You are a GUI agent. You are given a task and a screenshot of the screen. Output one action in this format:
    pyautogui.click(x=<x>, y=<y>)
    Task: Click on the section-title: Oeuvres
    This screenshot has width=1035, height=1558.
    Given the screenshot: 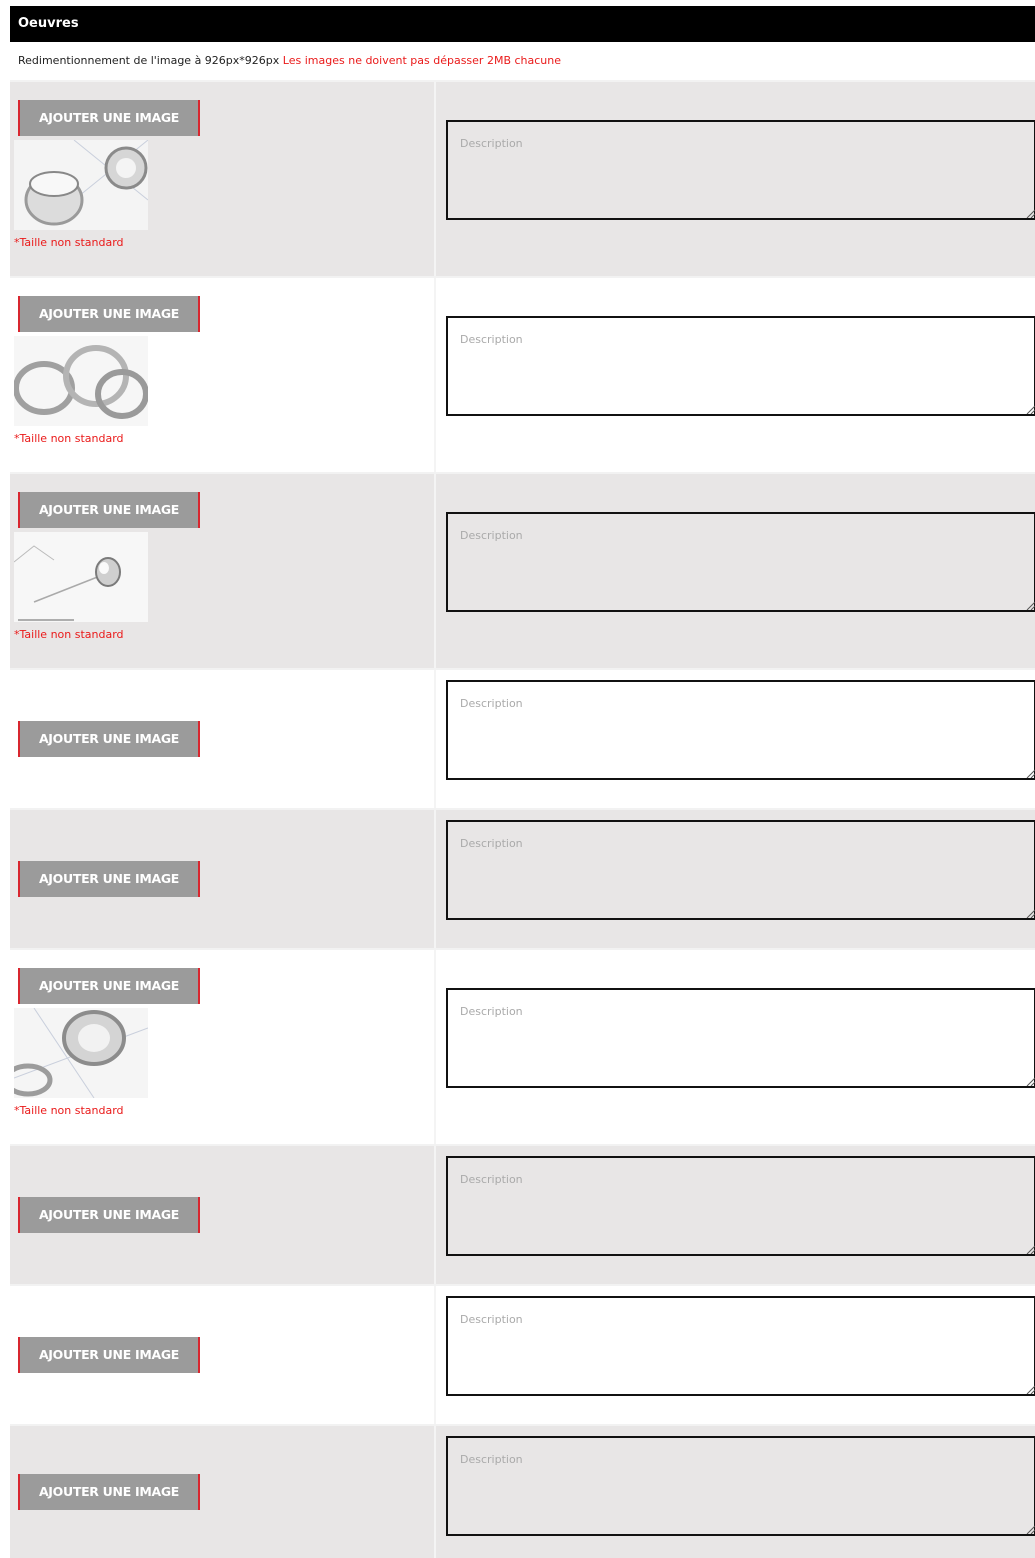 What is the action you would take?
    pyautogui.click(x=522, y=24)
    